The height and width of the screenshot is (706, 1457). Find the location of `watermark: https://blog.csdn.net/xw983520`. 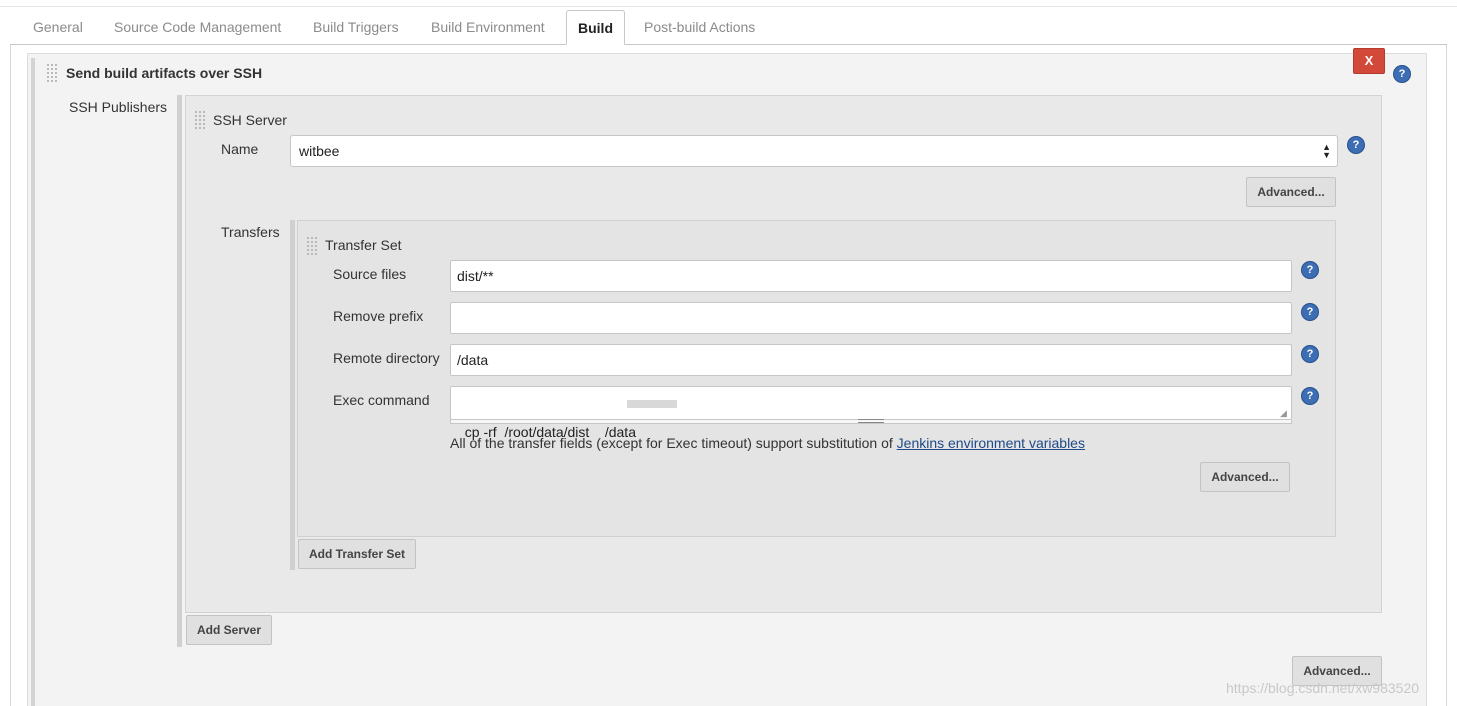

watermark: https://blog.csdn.net/xw983520 is located at coordinates (1323, 688).